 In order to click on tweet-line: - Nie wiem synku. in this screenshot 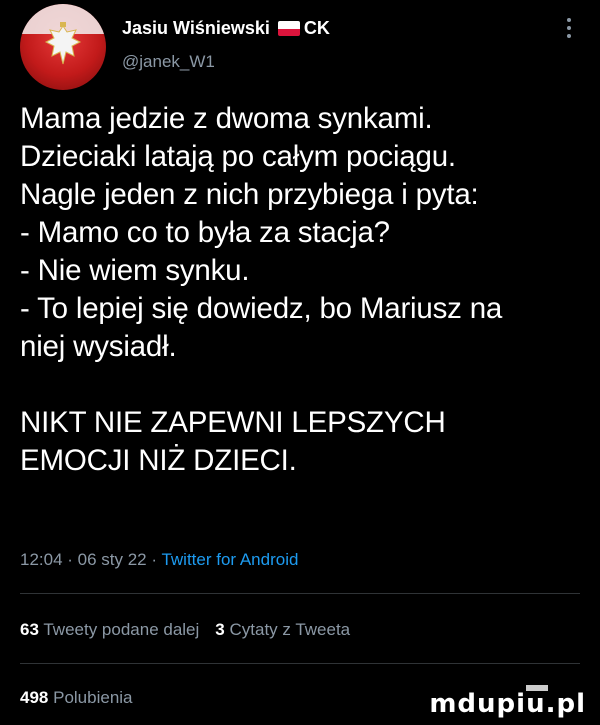, I will do `click(135, 270)`.